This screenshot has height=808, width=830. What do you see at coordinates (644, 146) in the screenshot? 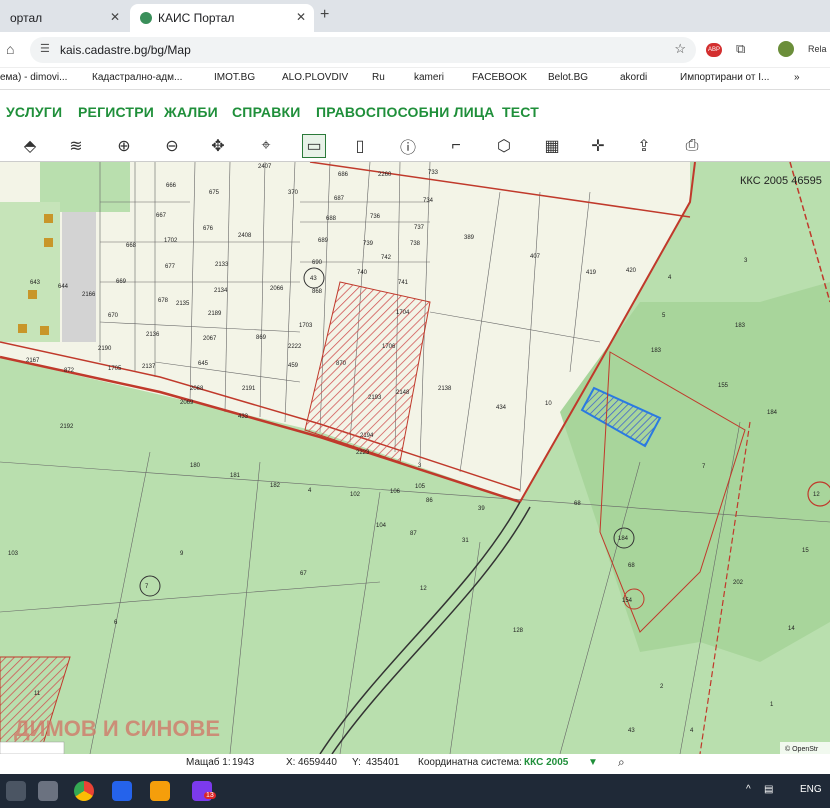
I see `export-icon: ⇪` at bounding box center [644, 146].